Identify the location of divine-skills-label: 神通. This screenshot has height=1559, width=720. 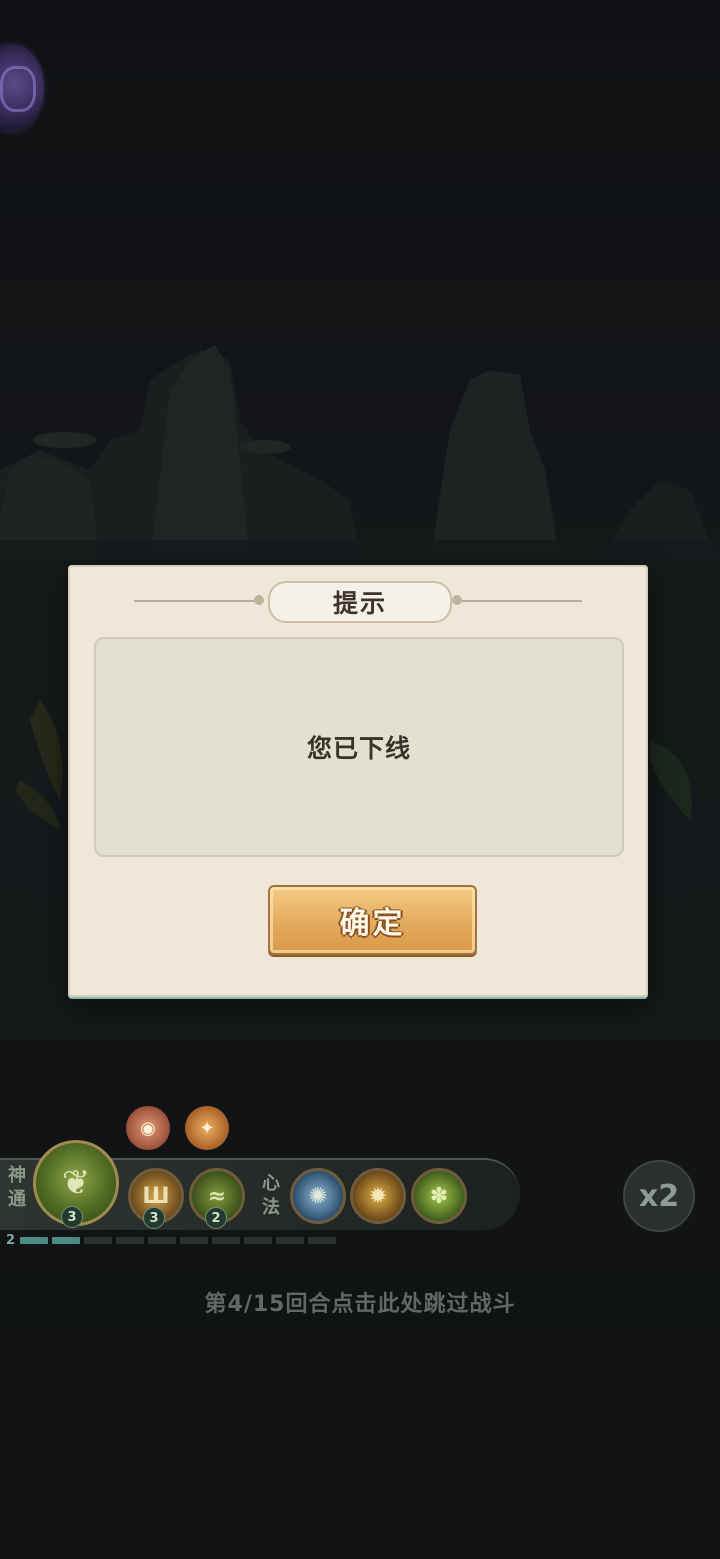
(17, 1187).